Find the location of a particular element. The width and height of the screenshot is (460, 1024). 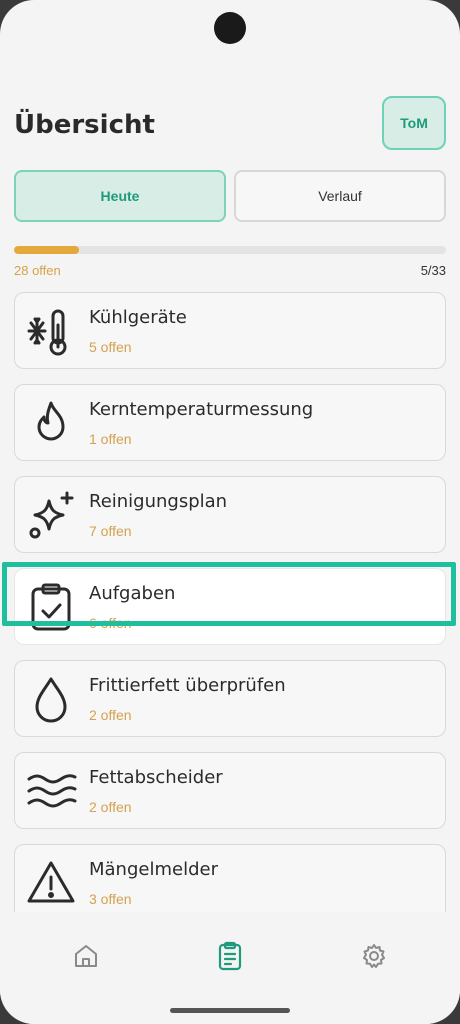

item-count: 5 offen is located at coordinates (110, 347).